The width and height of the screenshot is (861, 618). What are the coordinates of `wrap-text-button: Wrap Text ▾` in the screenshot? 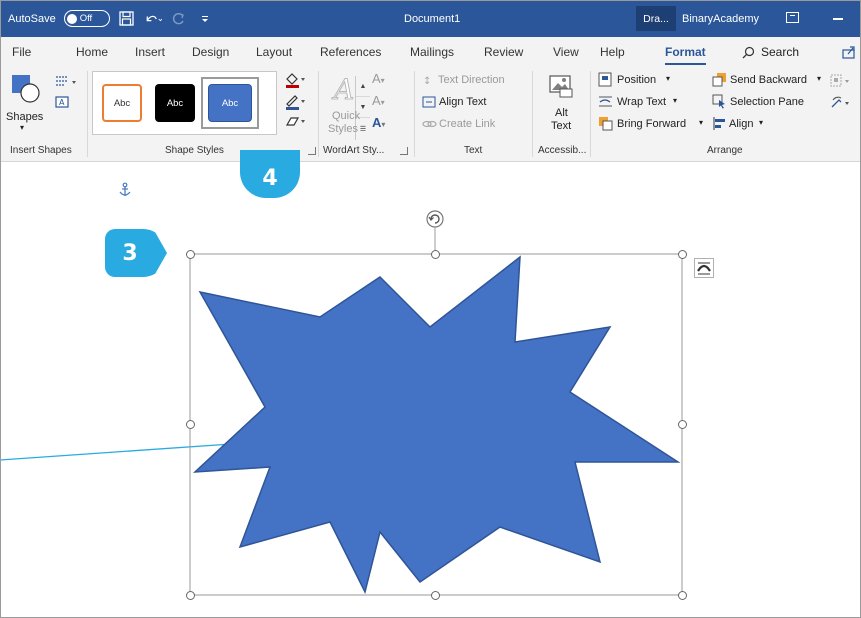 It's located at (648, 103).